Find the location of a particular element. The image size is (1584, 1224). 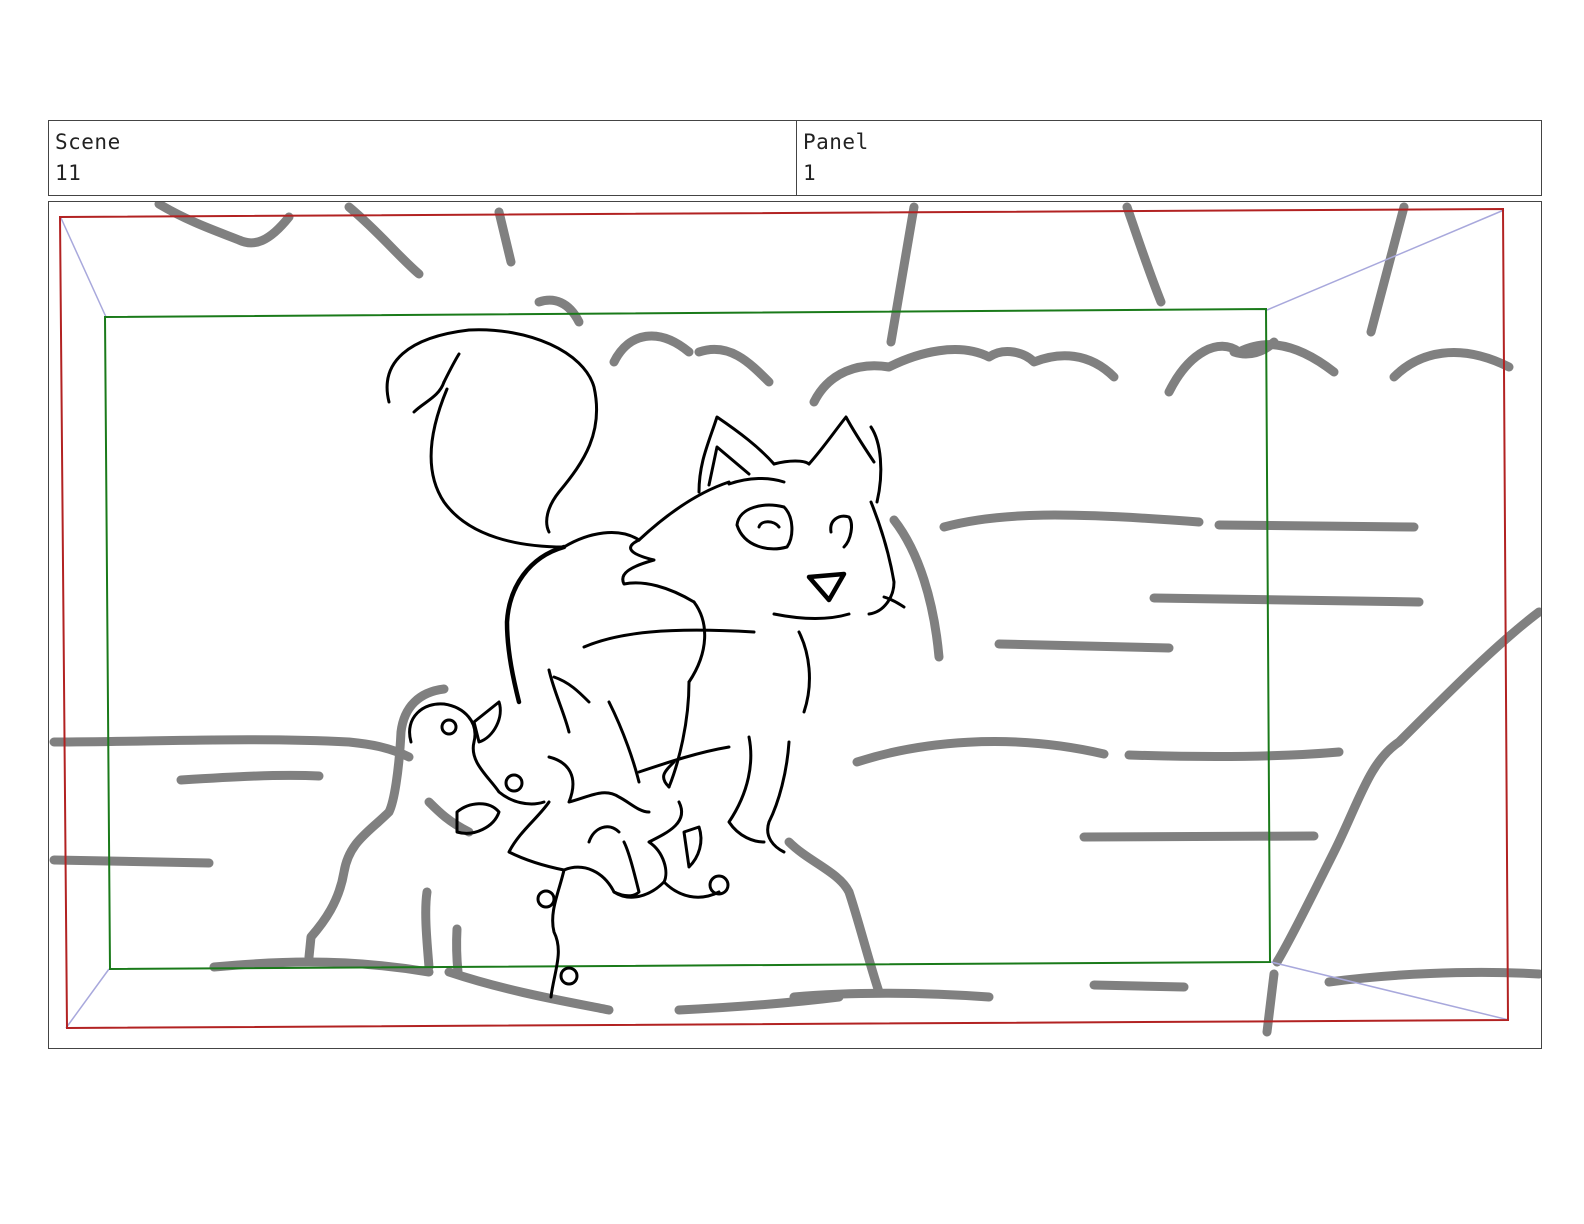

panel-number: 1 is located at coordinates (810, 173).